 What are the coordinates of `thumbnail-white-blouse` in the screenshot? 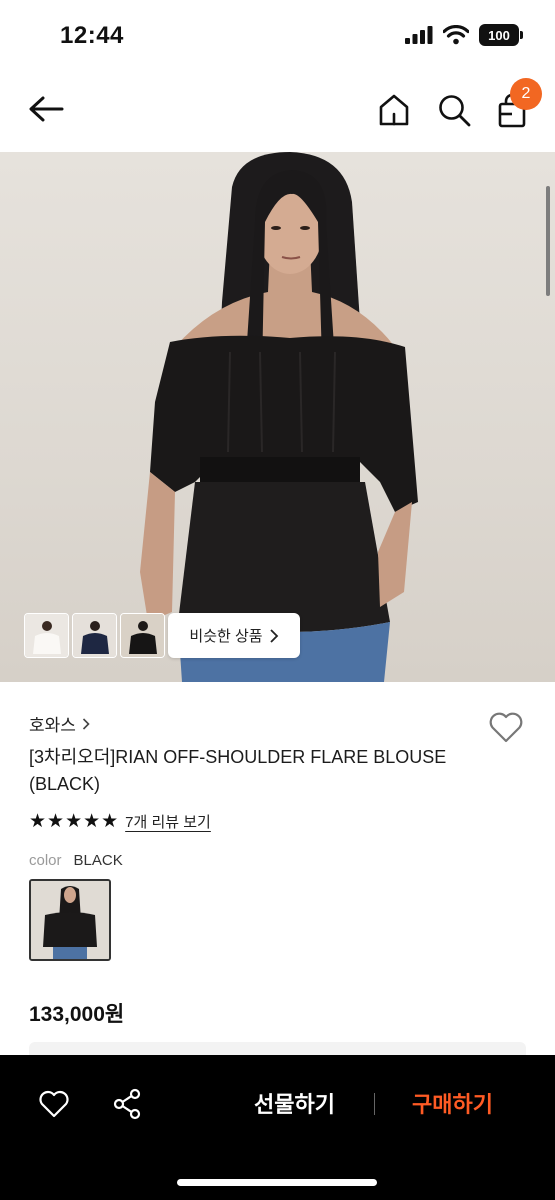 It's located at (46, 635).